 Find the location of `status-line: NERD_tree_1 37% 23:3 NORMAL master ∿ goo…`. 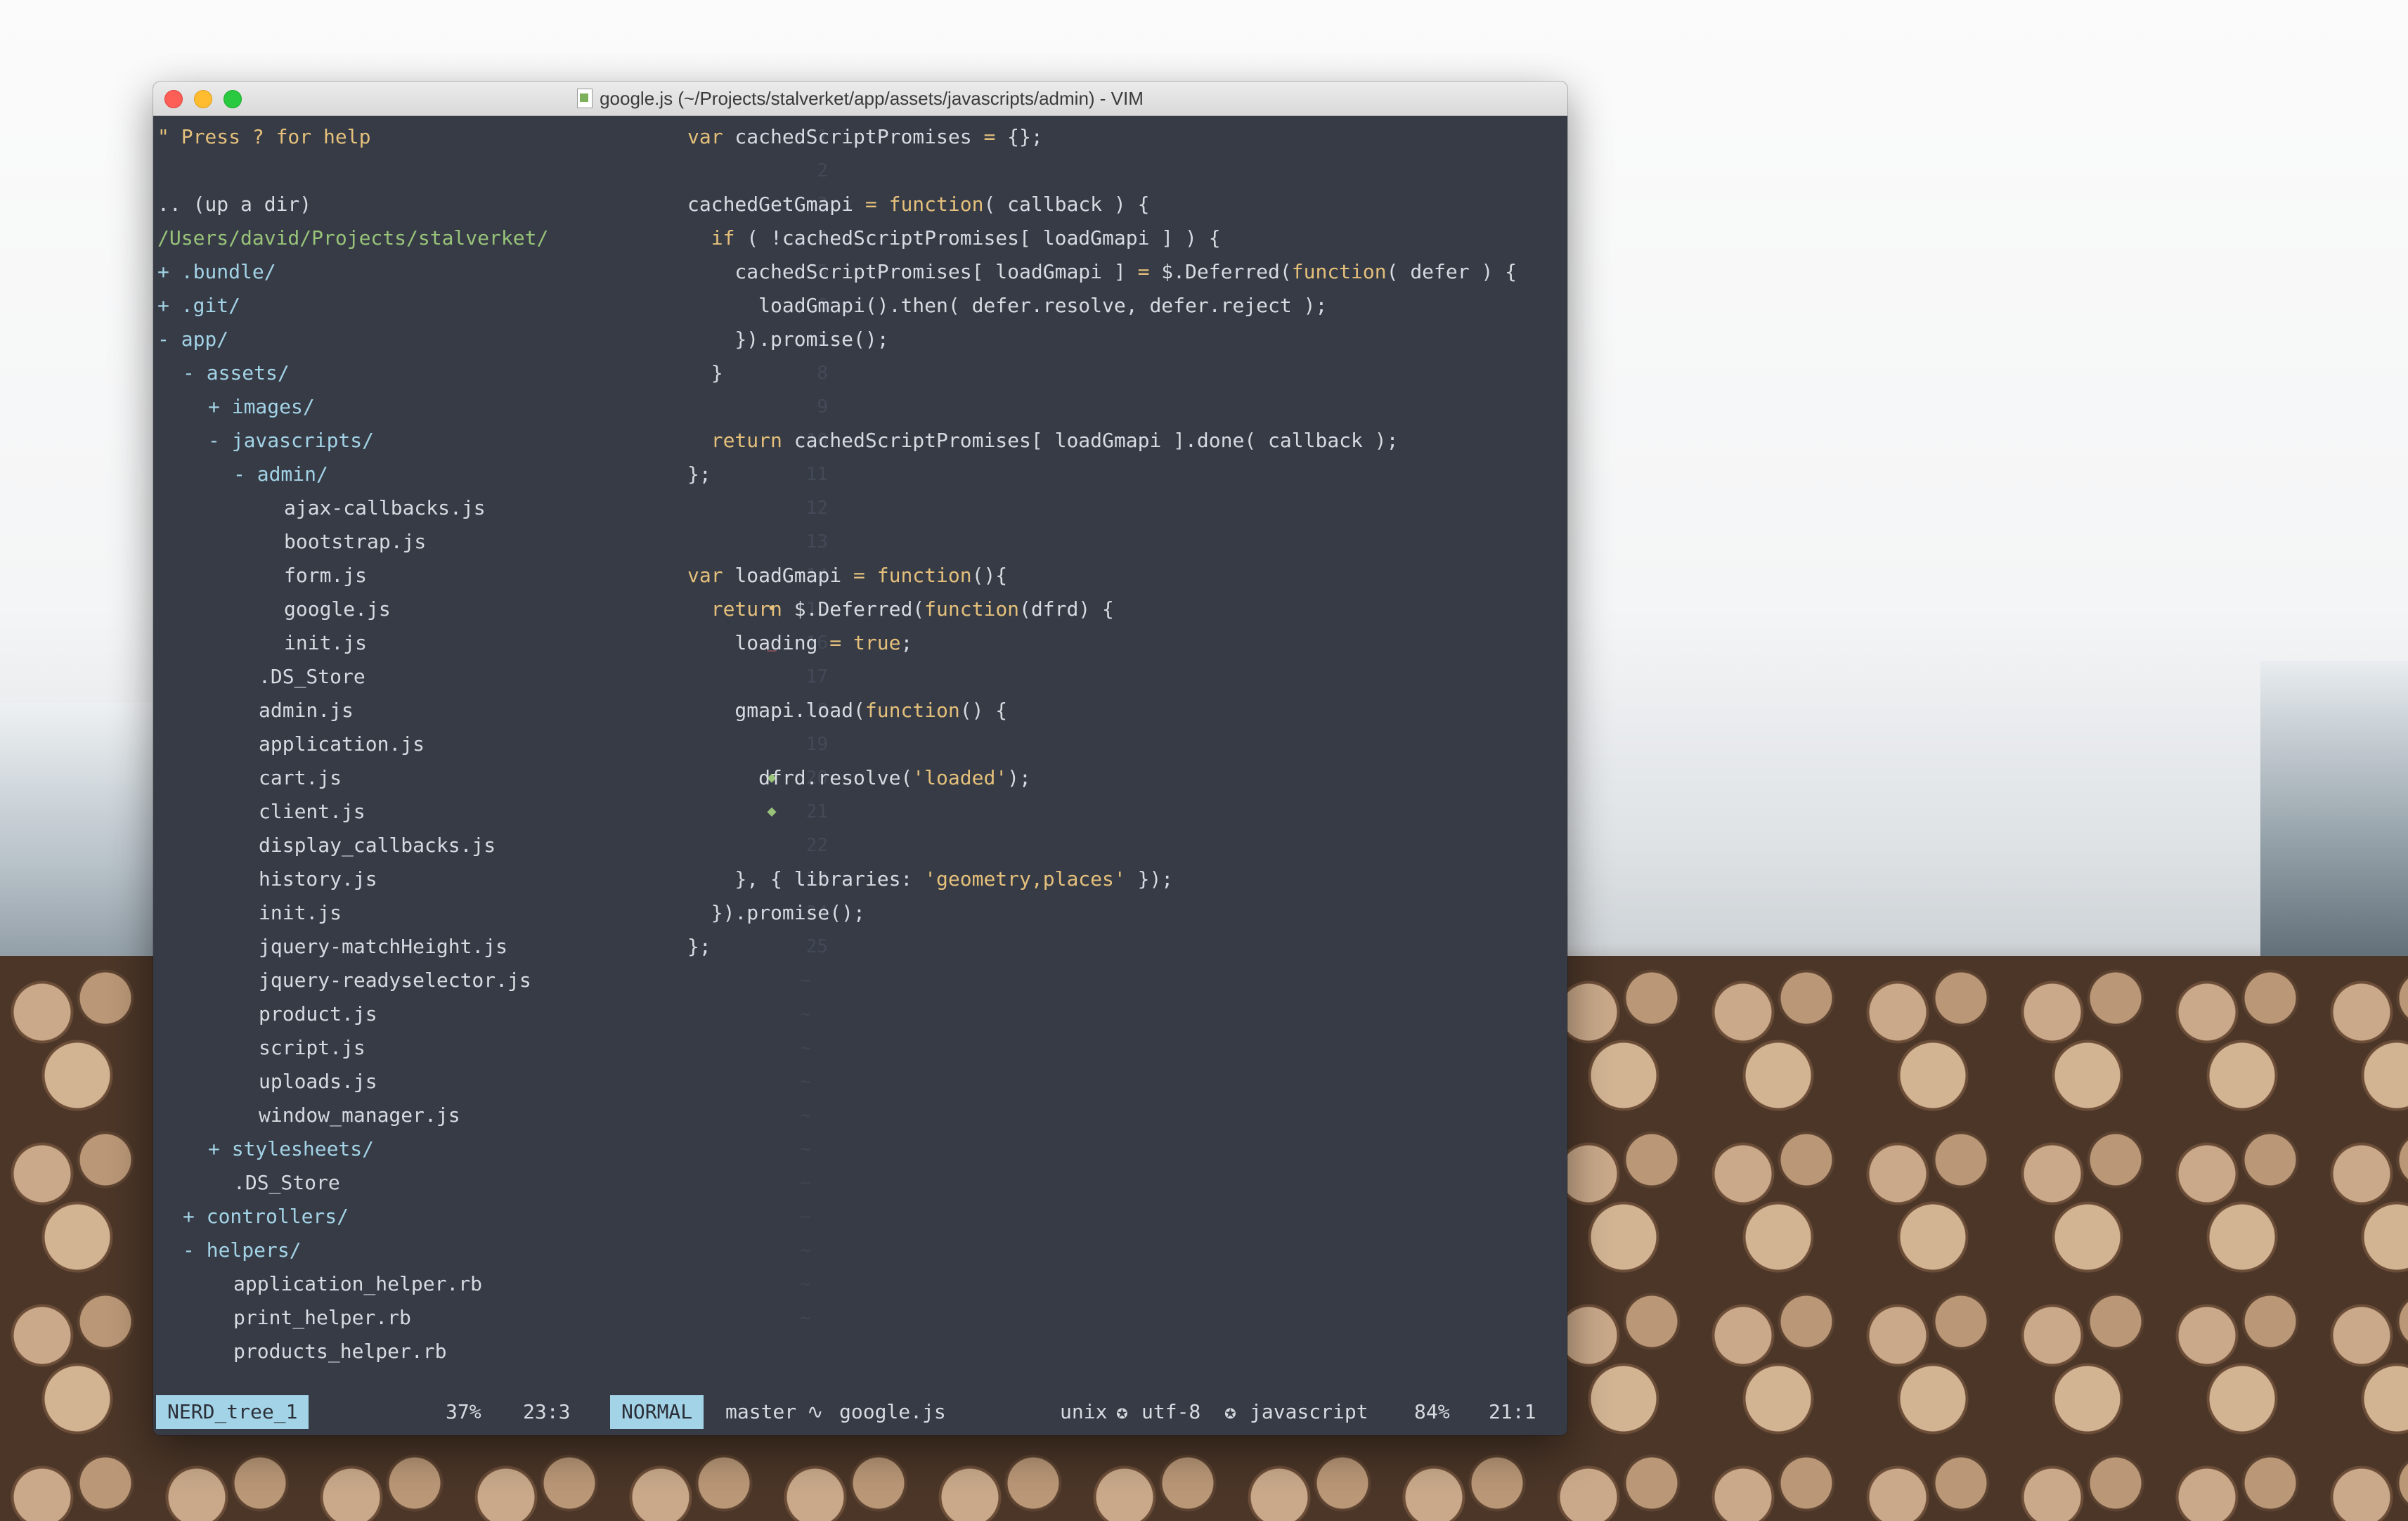

status-line: NERD_tree_1 37% 23:3 NORMAL master ∿ goo… is located at coordinates (860, 1412).